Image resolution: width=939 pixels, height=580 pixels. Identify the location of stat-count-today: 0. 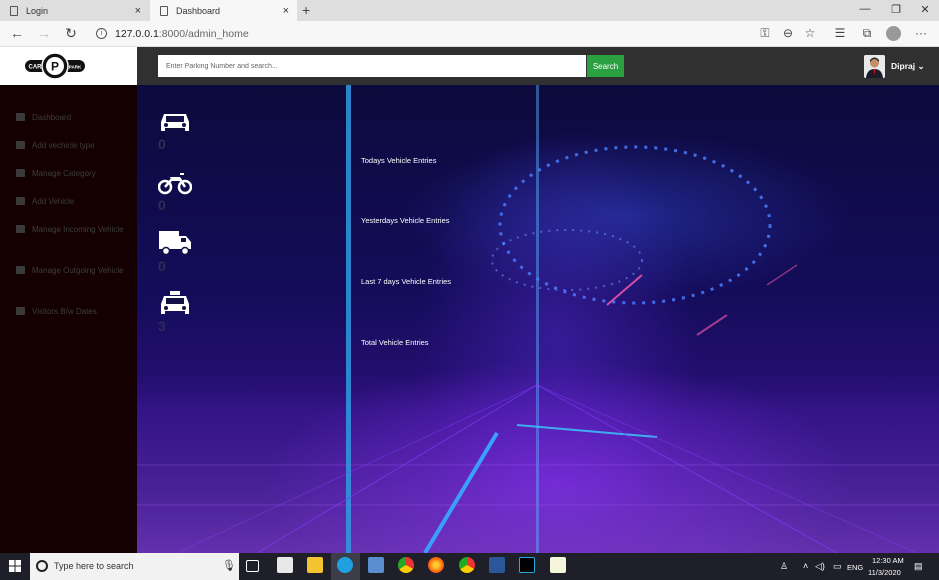
(162, 144).